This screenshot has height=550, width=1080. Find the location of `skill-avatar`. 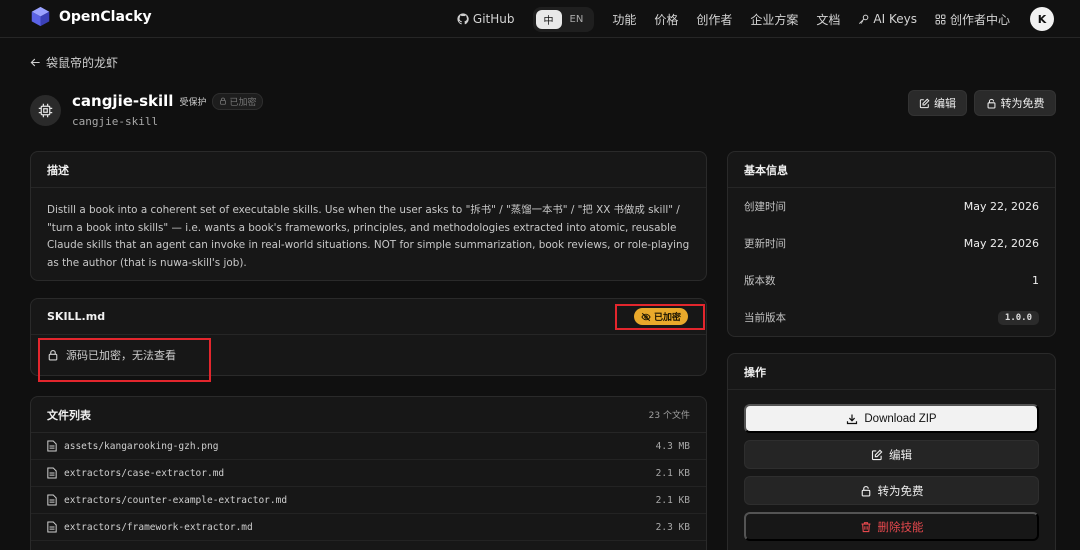

skill-avatar is located at coordinates (45, 110).